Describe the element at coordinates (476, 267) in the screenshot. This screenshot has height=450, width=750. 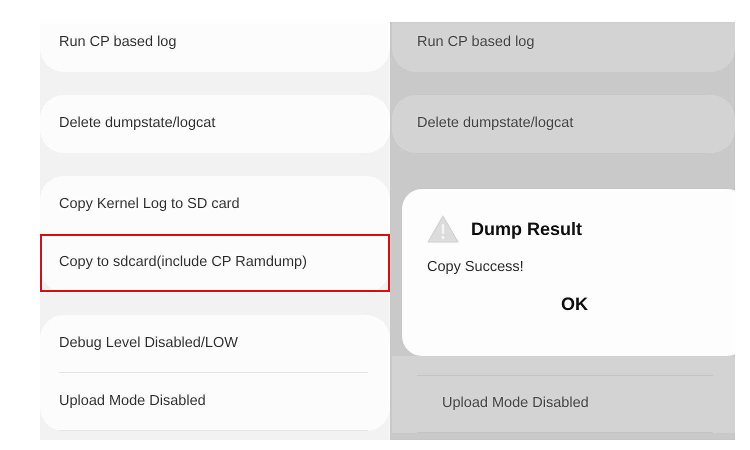
I see `dialog-message: Copy Success!` at that location.